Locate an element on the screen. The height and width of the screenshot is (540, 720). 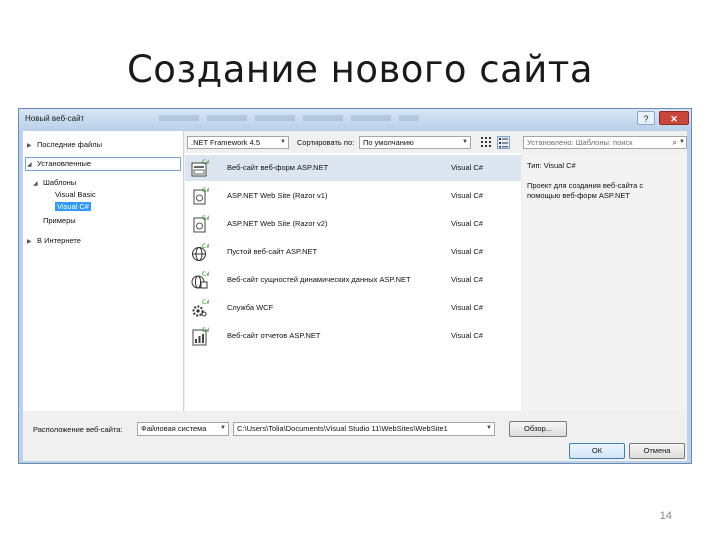
template-type: Тип: Visual C# is located at coordinates (551, 165).